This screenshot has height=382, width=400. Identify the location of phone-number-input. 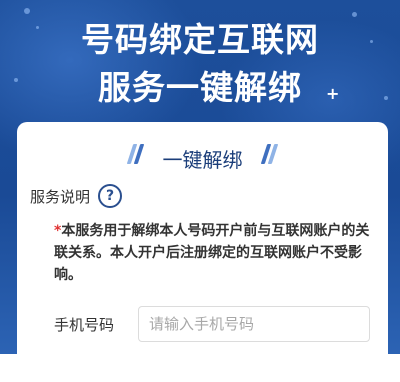
(254, 324).